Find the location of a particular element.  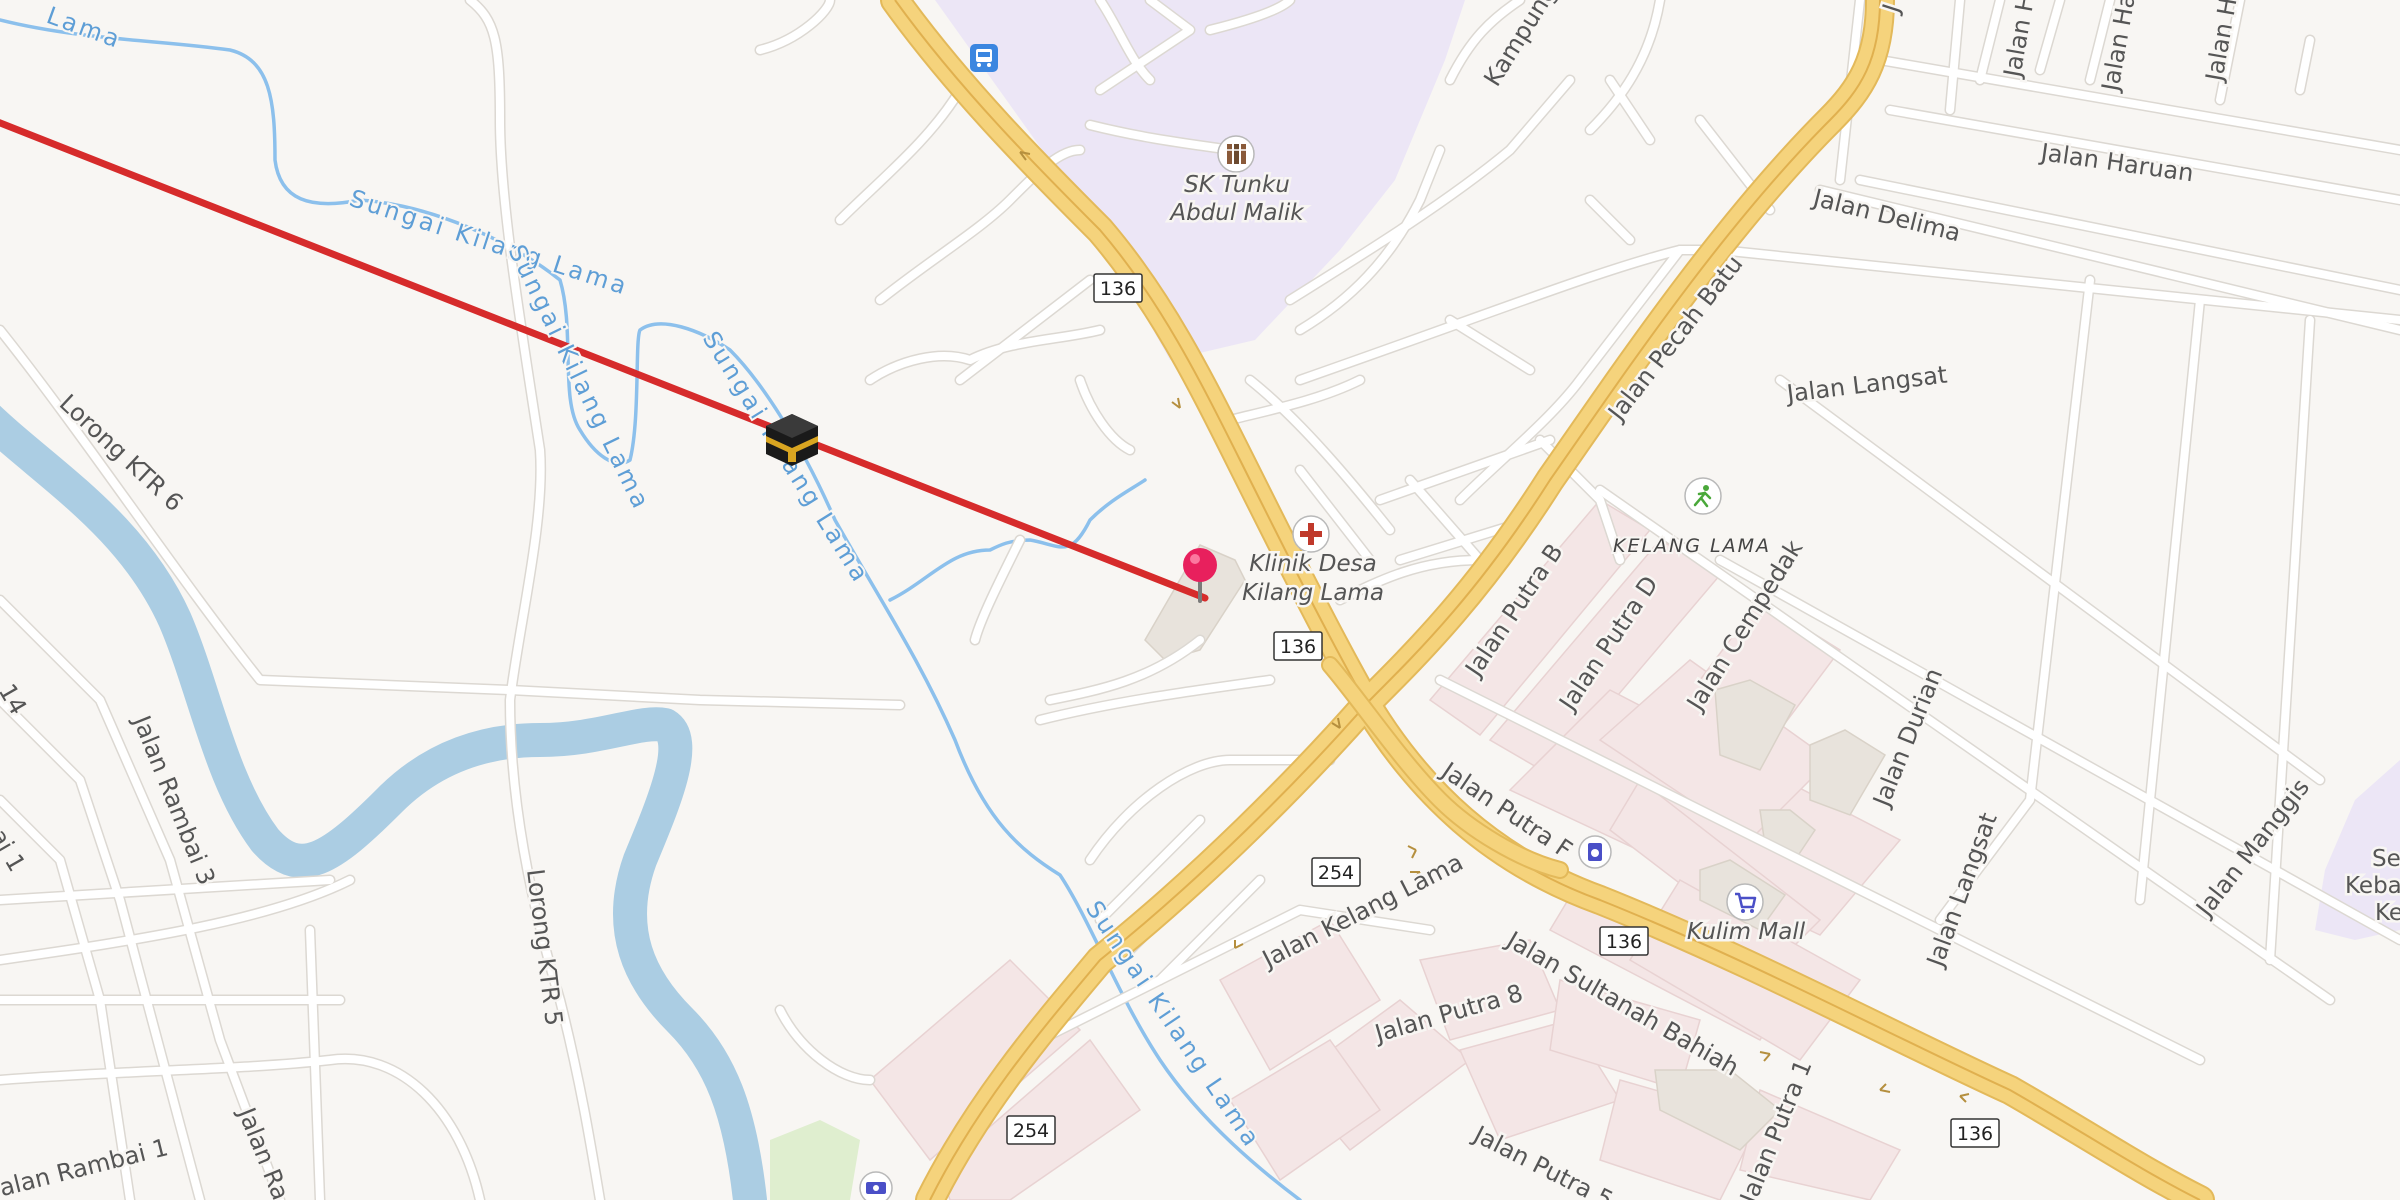

school-icon is located at coordinates (1236, 154).